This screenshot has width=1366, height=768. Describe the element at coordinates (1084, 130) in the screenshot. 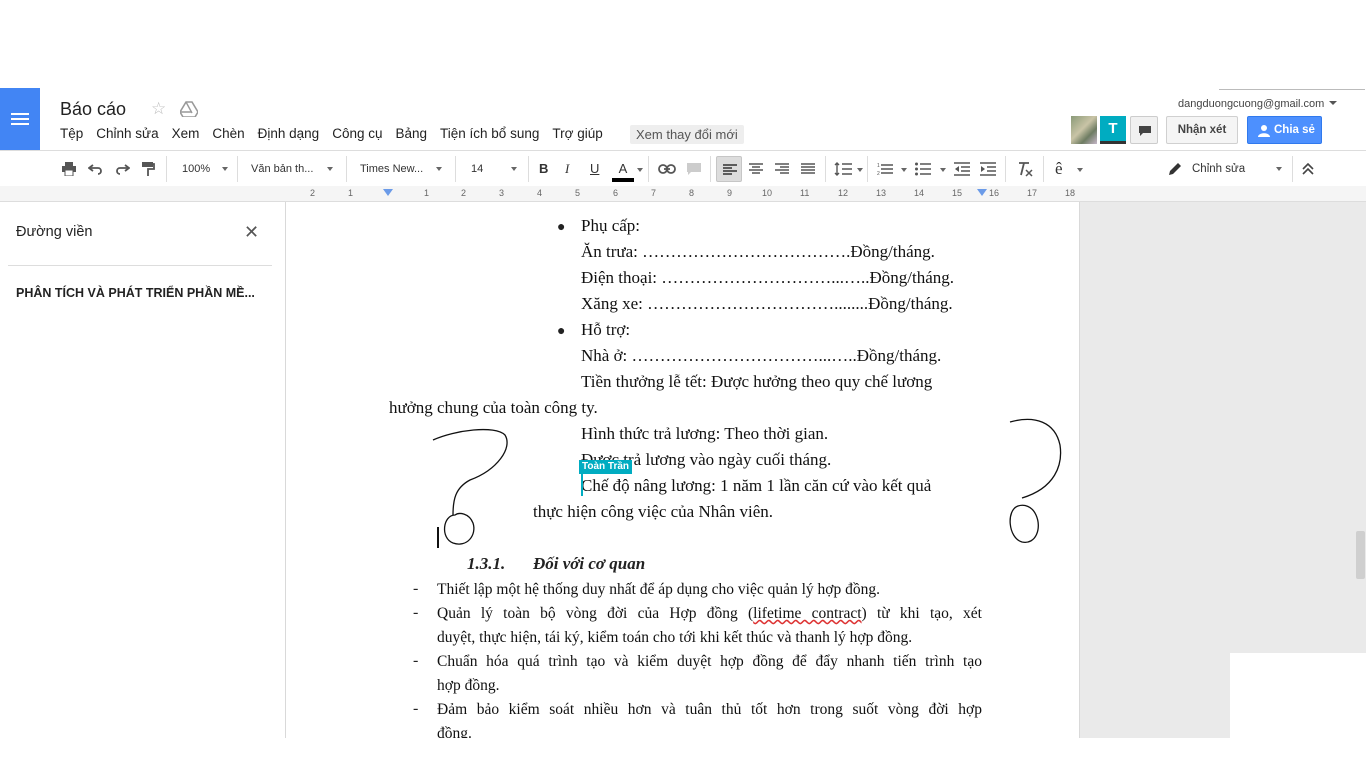

I see `viewer-avatar` at that location.